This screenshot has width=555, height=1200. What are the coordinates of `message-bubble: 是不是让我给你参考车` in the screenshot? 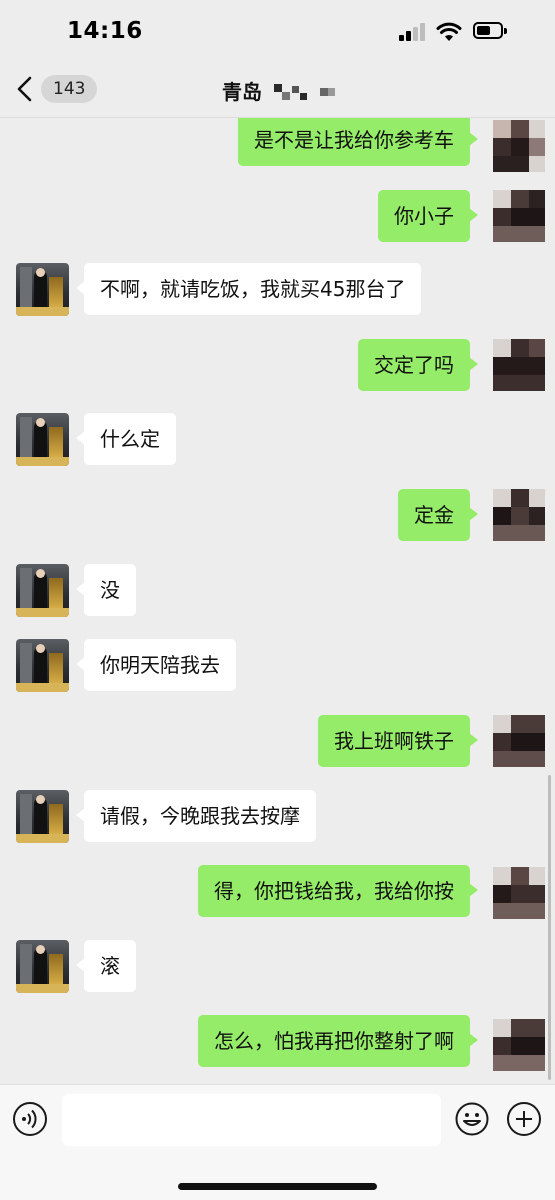 It's located at (358, 142).